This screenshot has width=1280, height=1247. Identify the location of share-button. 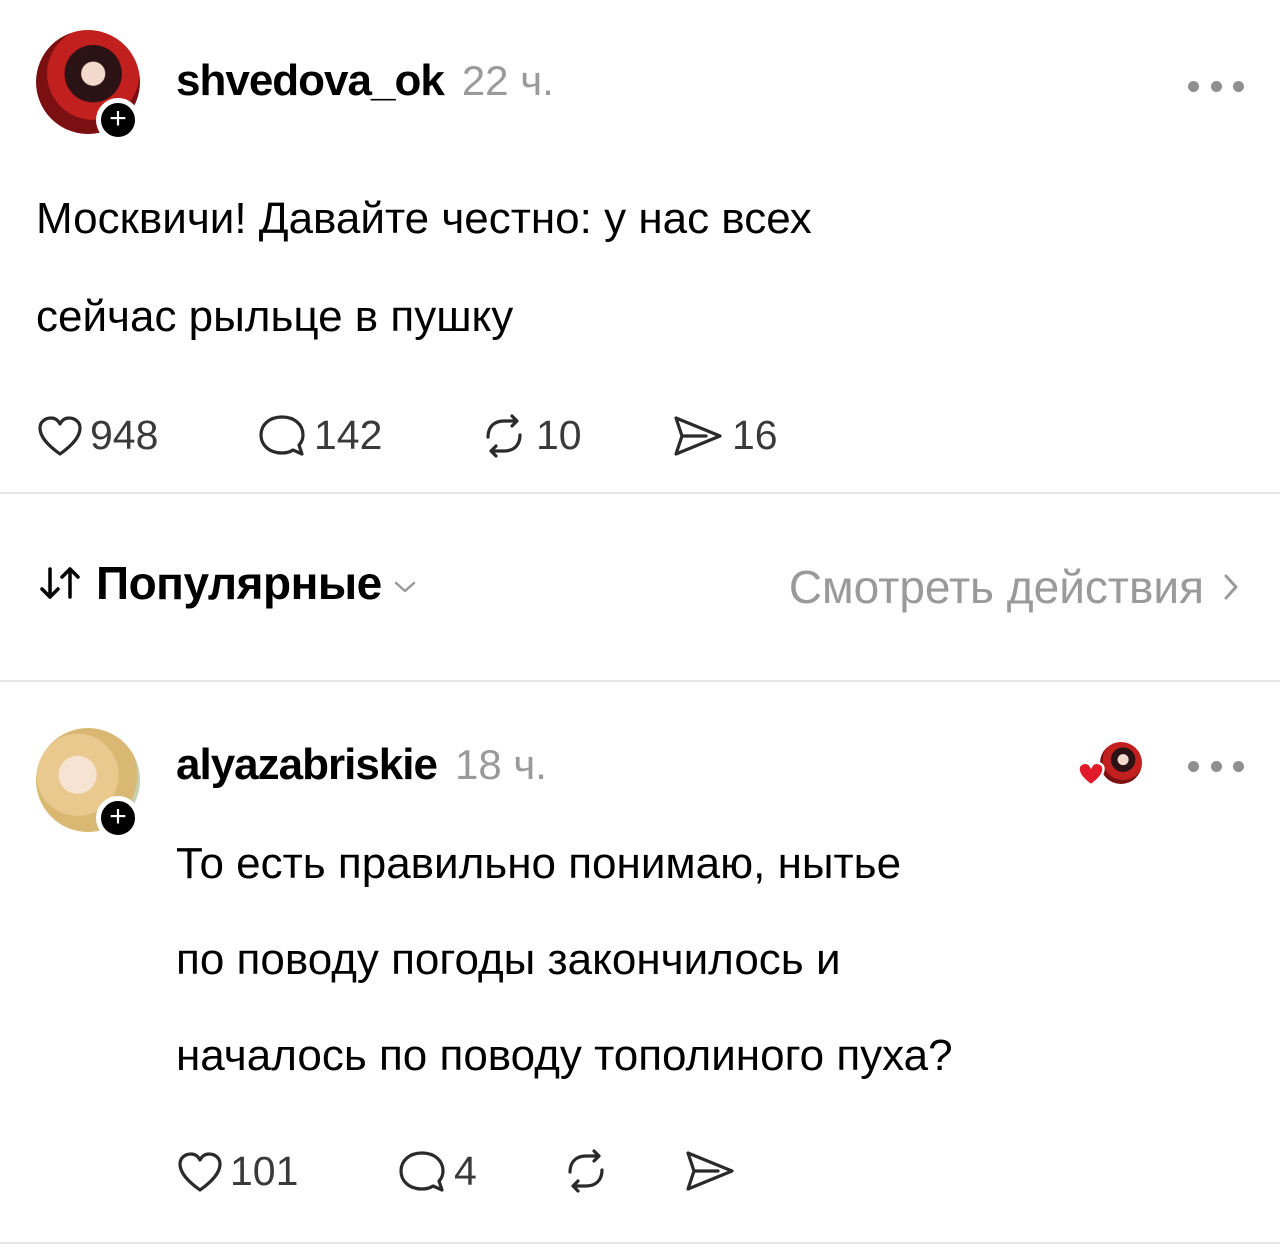
(713, 1171).